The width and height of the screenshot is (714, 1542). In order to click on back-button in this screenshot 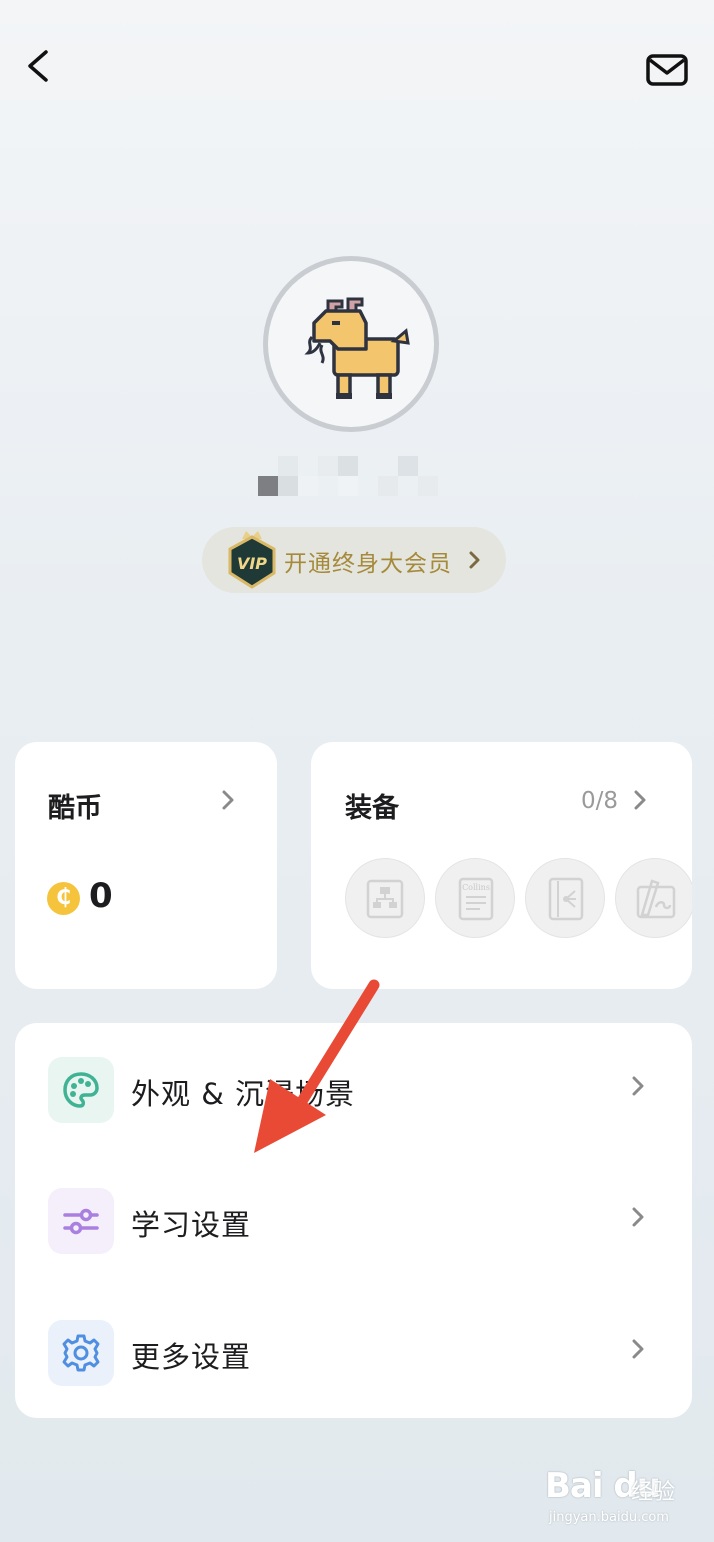, I will do `click(42, 66)`.